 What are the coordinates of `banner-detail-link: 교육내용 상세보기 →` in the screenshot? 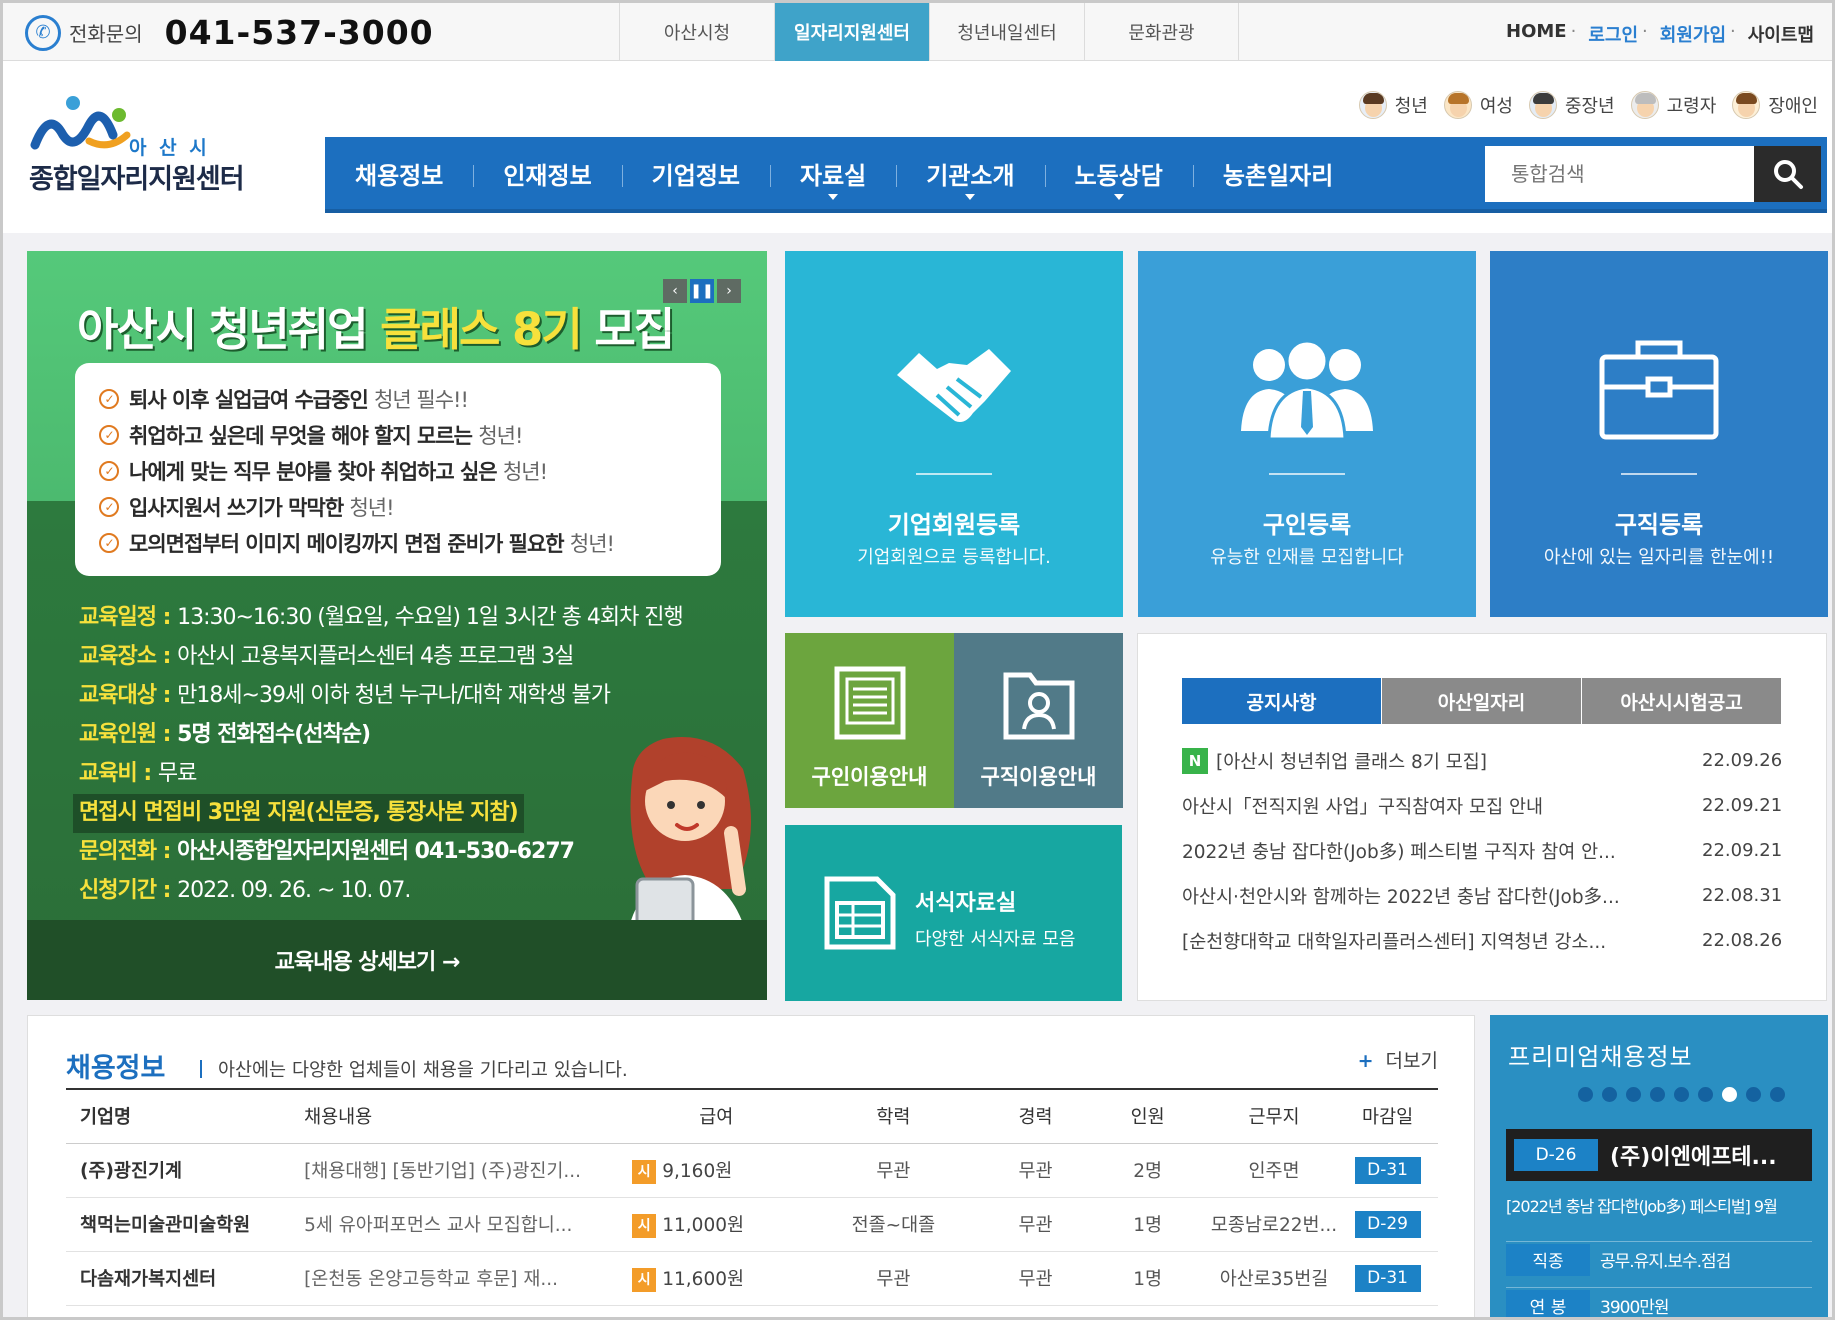 It's located at (397, 960).